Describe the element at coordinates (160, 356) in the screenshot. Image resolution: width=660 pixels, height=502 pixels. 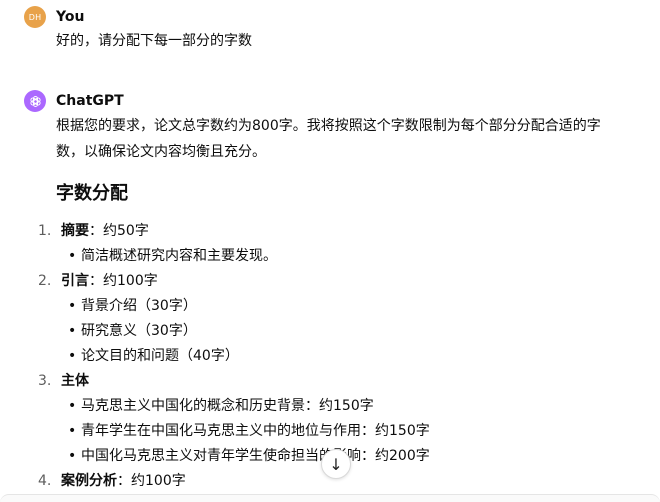
I see `sub-list-item-text: 论文目的和问题（40字）` at that location.